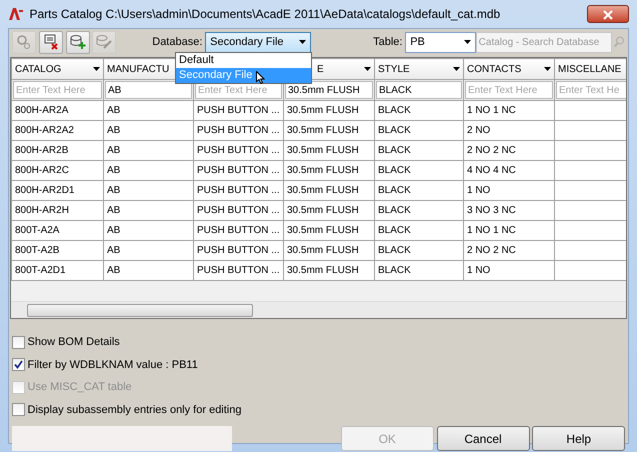  Describe the element at coordinates (258, 42) in the screenshot. I see `database-dropdown: Secondary File` at that location.